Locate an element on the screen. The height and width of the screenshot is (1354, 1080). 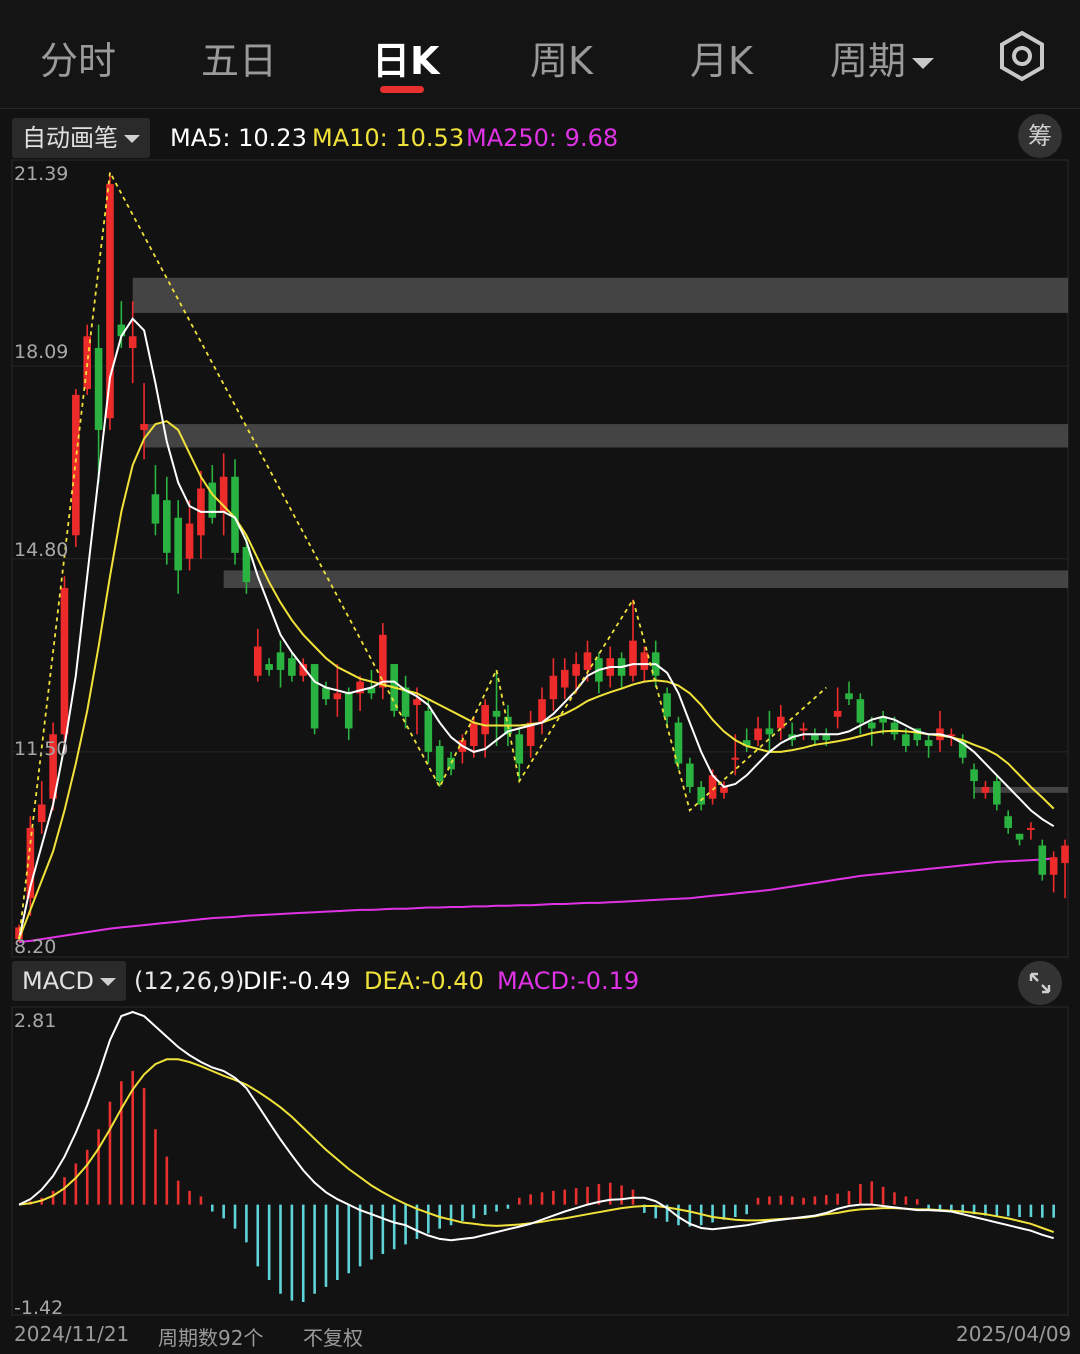
macd-value-label: MACD: is located at coordinates (537, 981).